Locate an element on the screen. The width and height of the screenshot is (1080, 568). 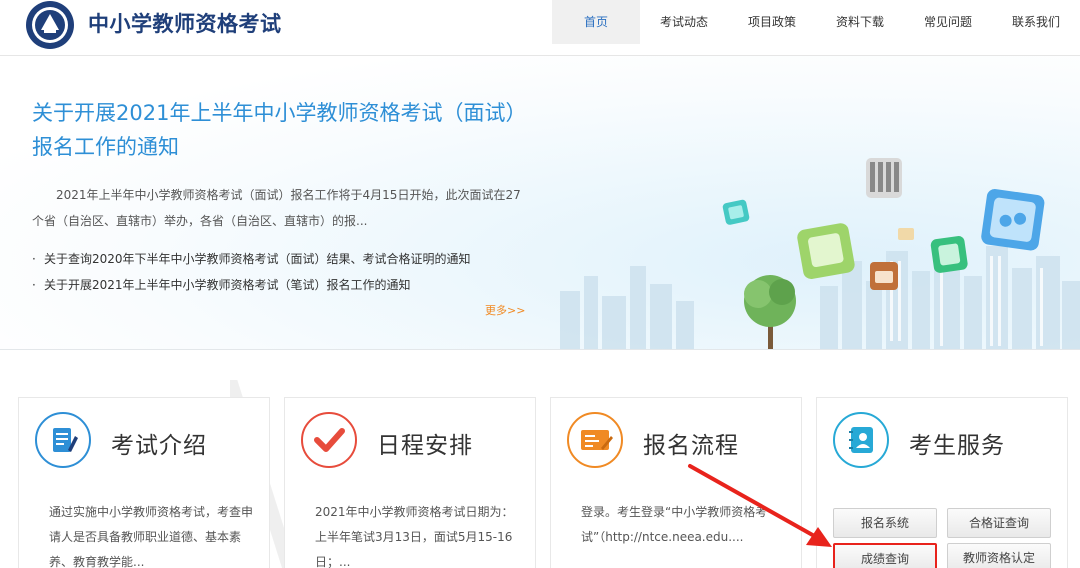
card-candidate-services: 考生服务 报名系统 合格证查询 成绩查询 教师资格认定 is located at coordinates (942, 482).